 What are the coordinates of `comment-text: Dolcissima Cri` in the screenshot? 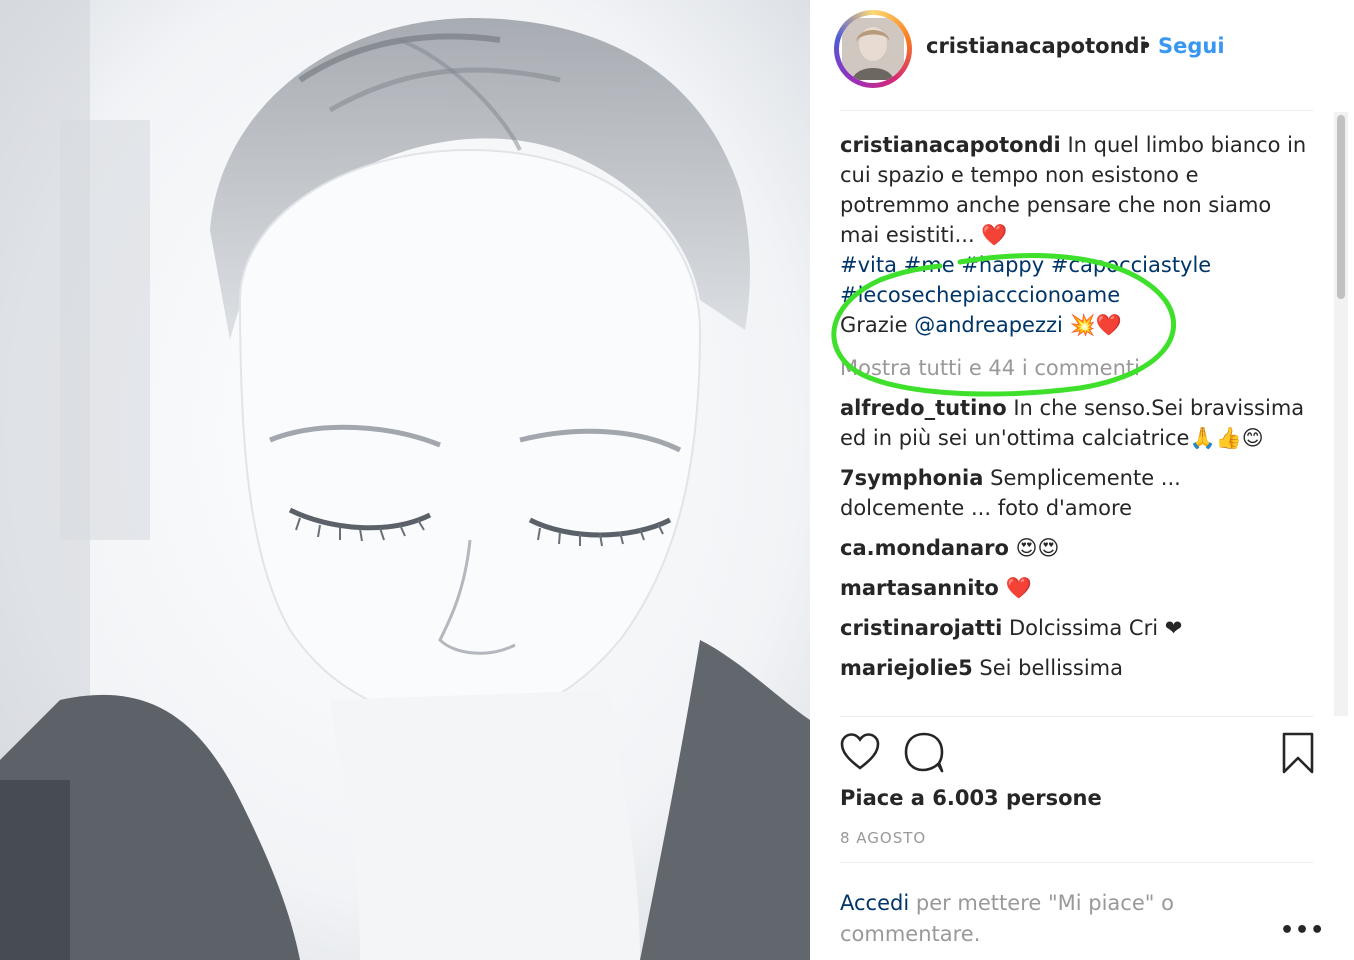 It's located at (1083, 628).